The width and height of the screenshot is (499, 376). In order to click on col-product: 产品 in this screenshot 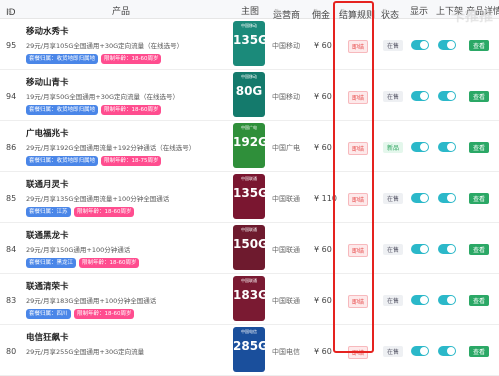, I will do `click(121, 12)`.